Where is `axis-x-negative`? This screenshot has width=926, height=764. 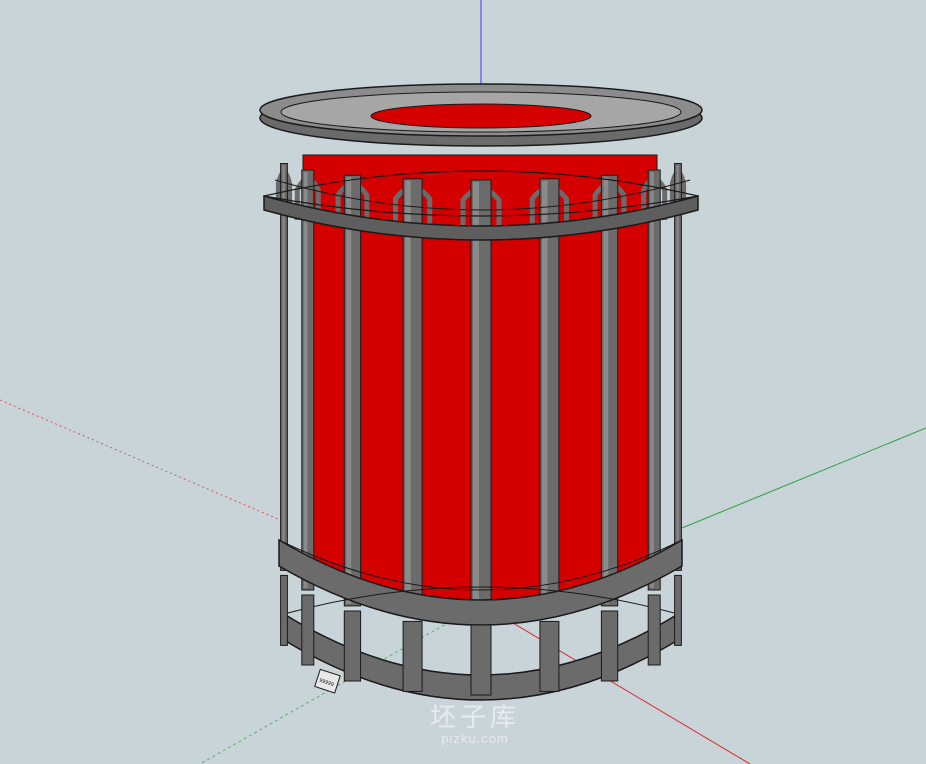 axis-x-negative is located at coordinates (140, 460).